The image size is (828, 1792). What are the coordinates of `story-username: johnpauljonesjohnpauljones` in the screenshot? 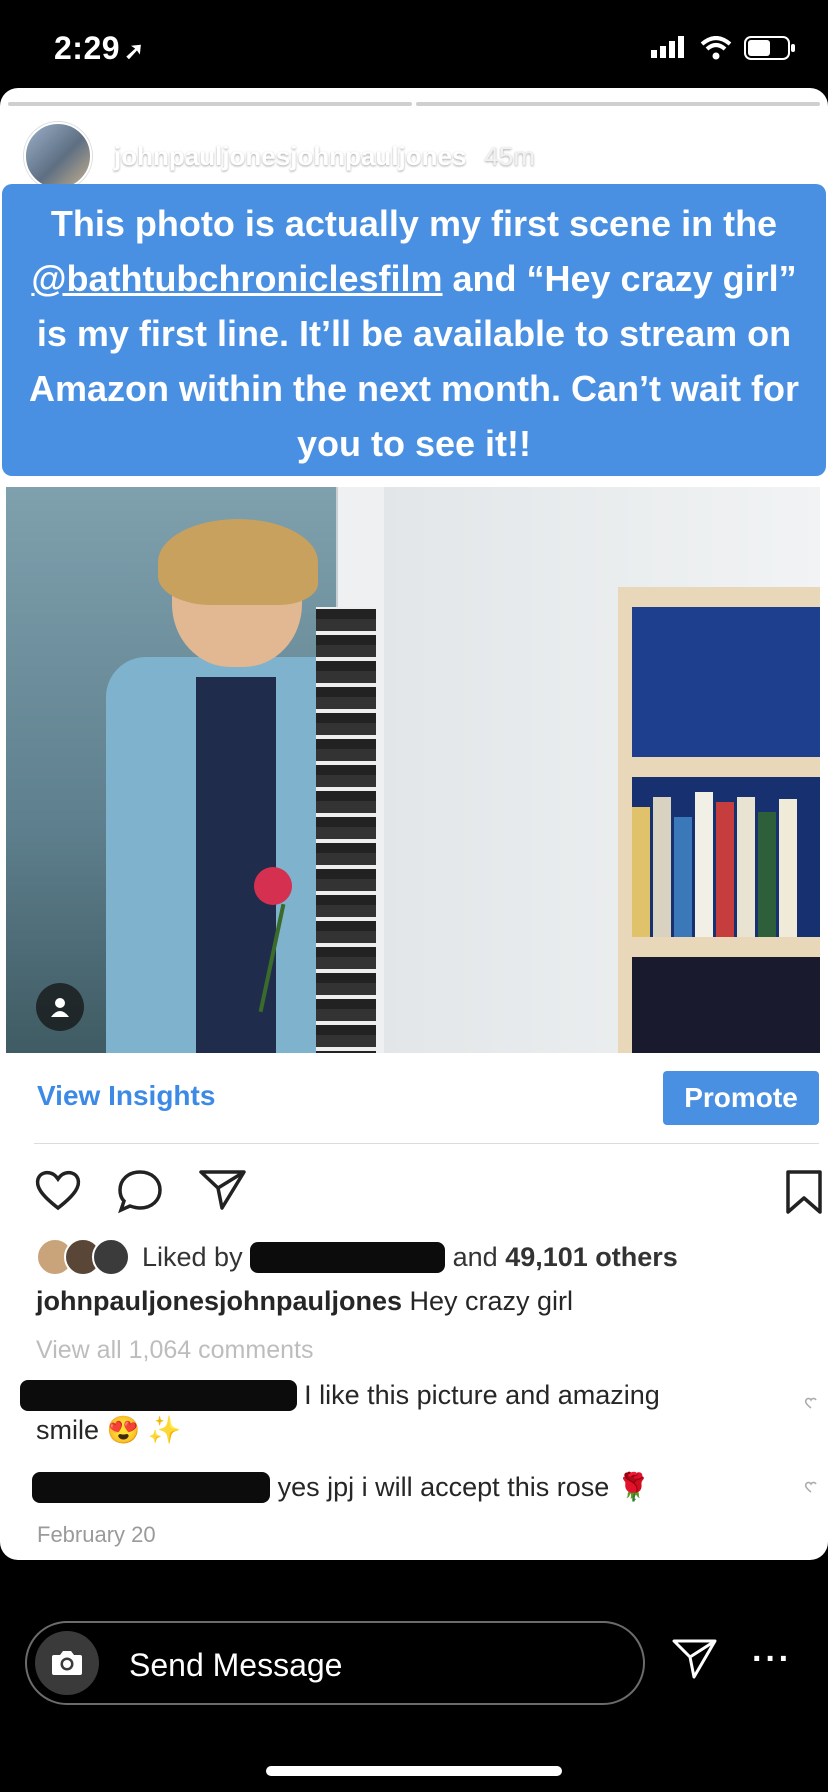 It's located at (290, 156).